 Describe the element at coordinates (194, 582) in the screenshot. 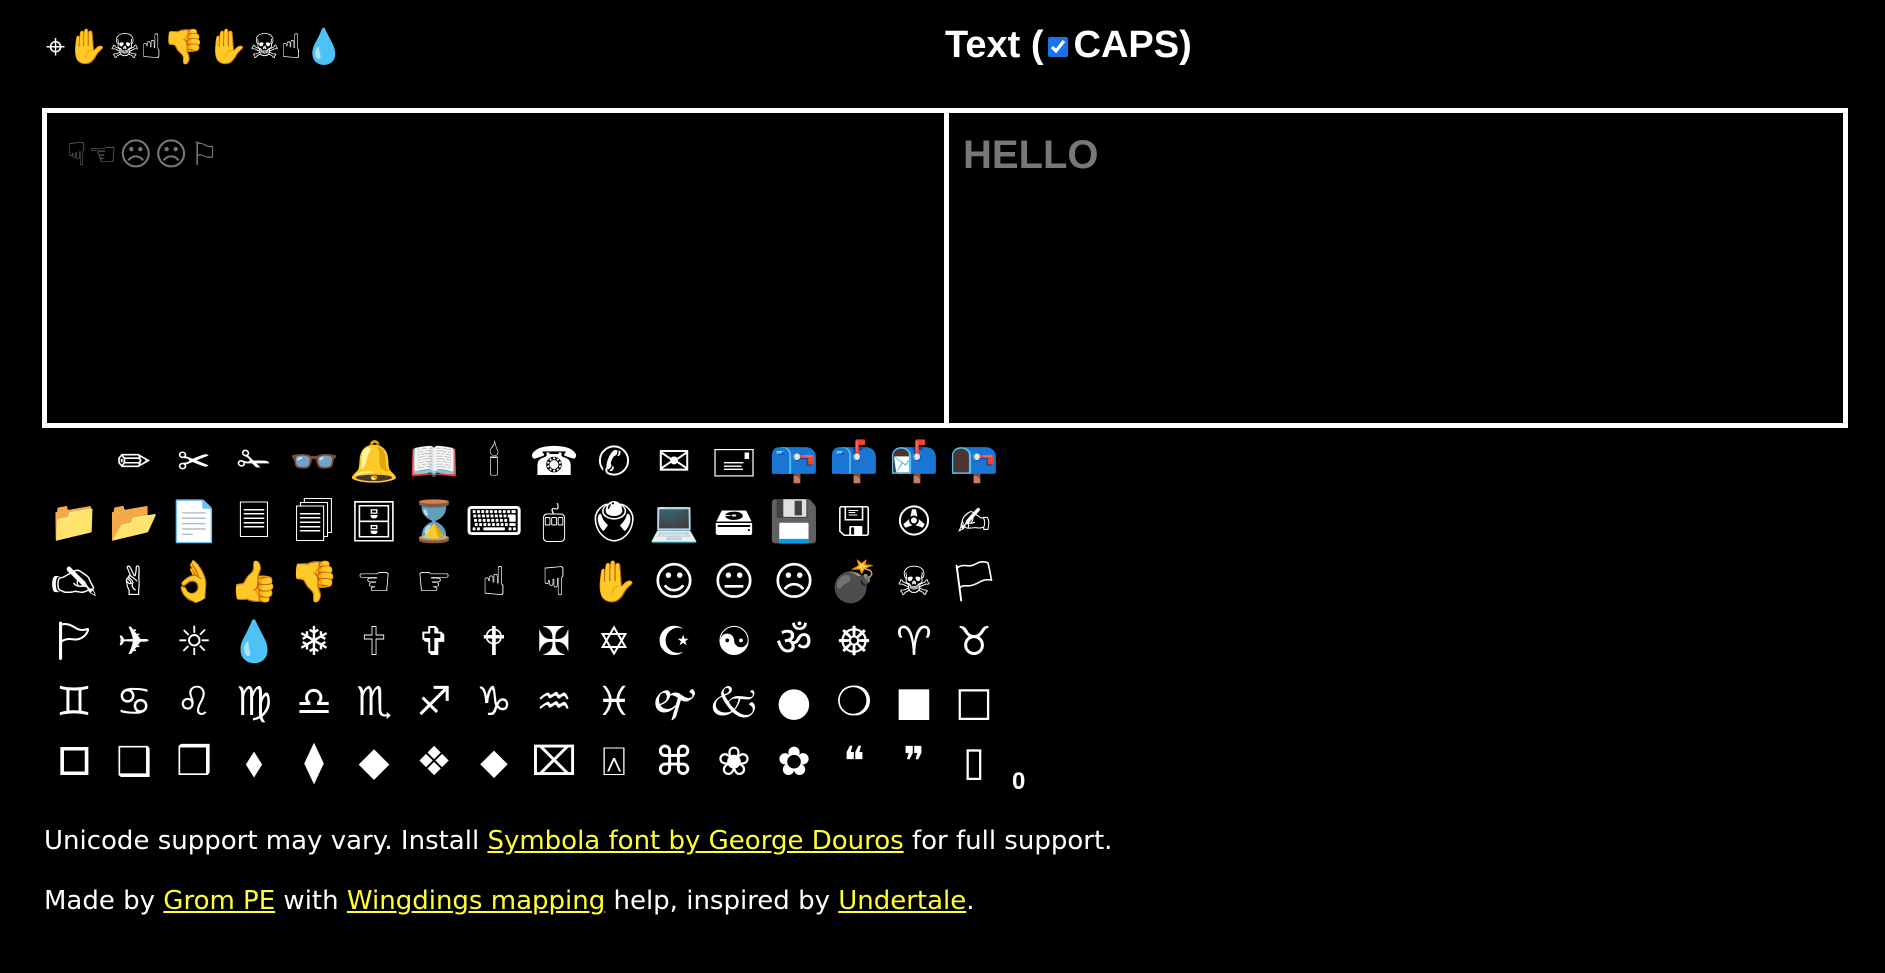

I see `palette-glyph: 👌` at that location.